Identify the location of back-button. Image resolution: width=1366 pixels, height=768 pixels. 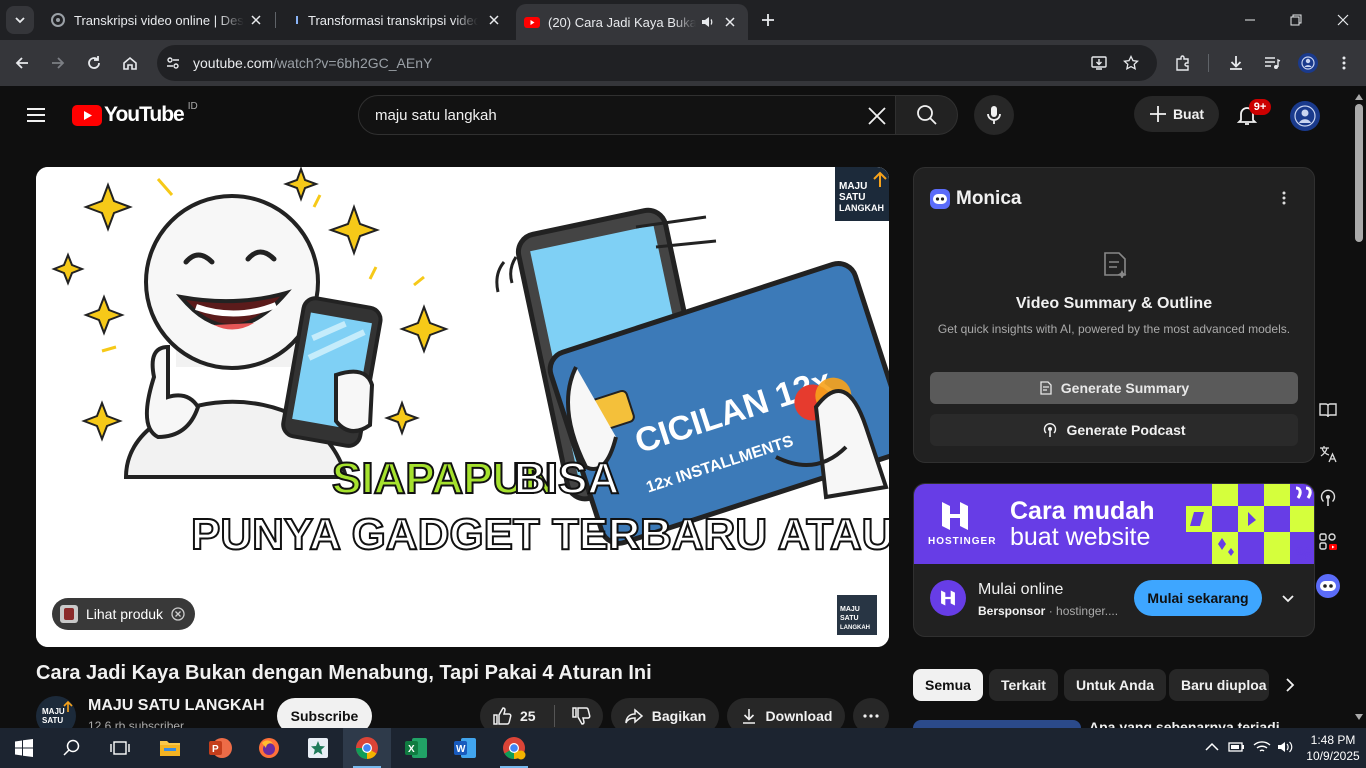
(22, 63).